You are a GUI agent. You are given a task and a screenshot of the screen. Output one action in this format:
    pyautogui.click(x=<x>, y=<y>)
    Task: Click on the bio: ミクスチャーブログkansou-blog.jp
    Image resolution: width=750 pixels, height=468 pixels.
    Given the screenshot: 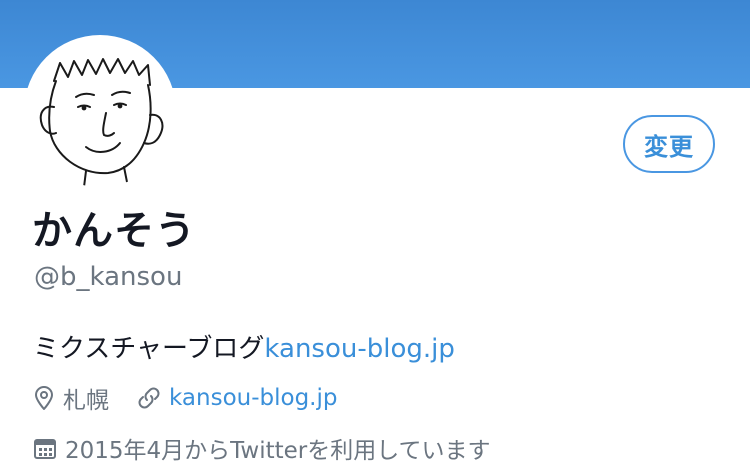 What is the action you would take?
    pyautogui.click(x=244, y=346)
    